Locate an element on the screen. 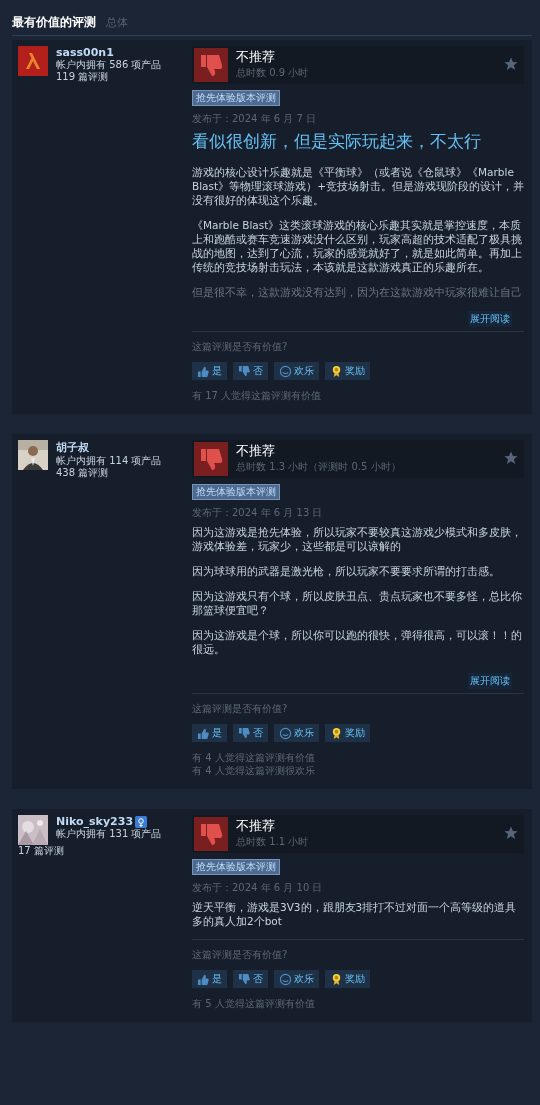 This screenshot has width=540, height=1105. playtime-text: 总时数 0.9 小时 is located at coordinates (272, 73).